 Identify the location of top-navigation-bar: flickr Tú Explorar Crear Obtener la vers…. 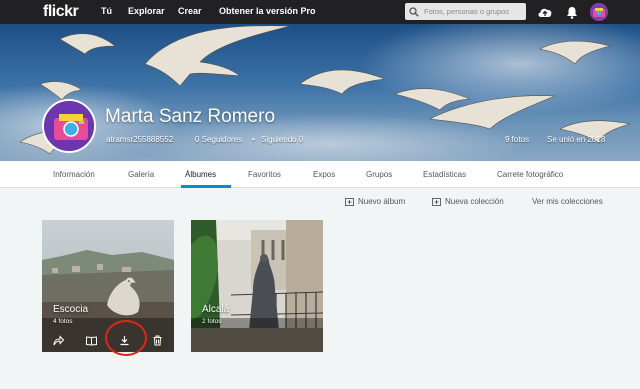
(320, 12).